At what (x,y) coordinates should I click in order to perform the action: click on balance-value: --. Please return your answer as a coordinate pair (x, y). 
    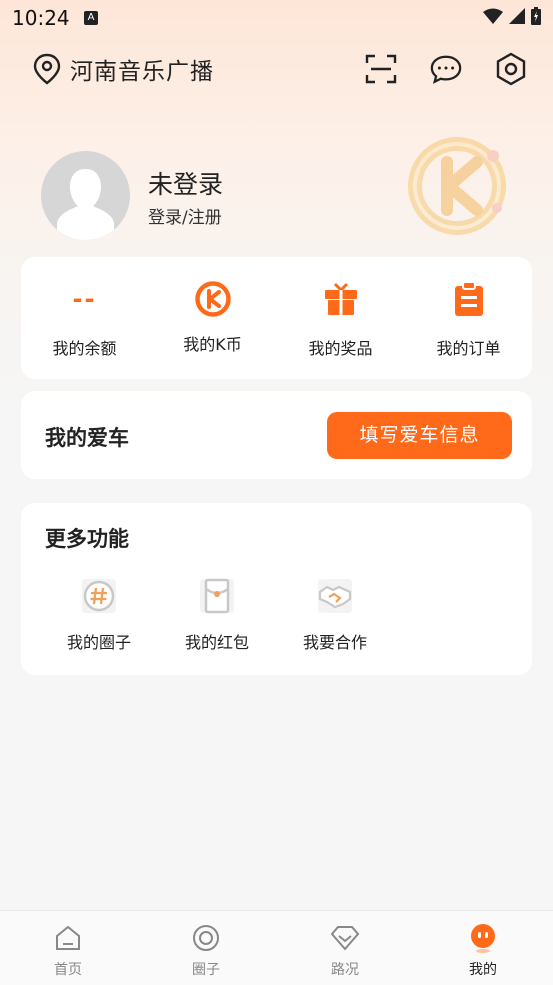
    Looking at the image, I should click on (84, 299).